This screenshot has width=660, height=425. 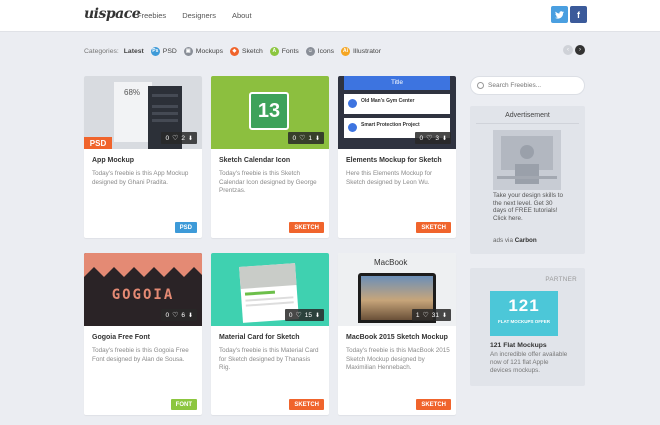 What do you see at coordinates (527, 123) in the screenshot?
I see `ad-divider` at bounding box center [527, 123].